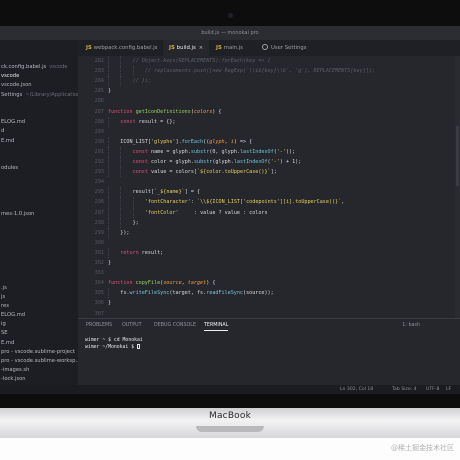 The height and width of the screenshot is (460, 460). I want to click on tab-size: Tab Size: 4, so click(404, 389).